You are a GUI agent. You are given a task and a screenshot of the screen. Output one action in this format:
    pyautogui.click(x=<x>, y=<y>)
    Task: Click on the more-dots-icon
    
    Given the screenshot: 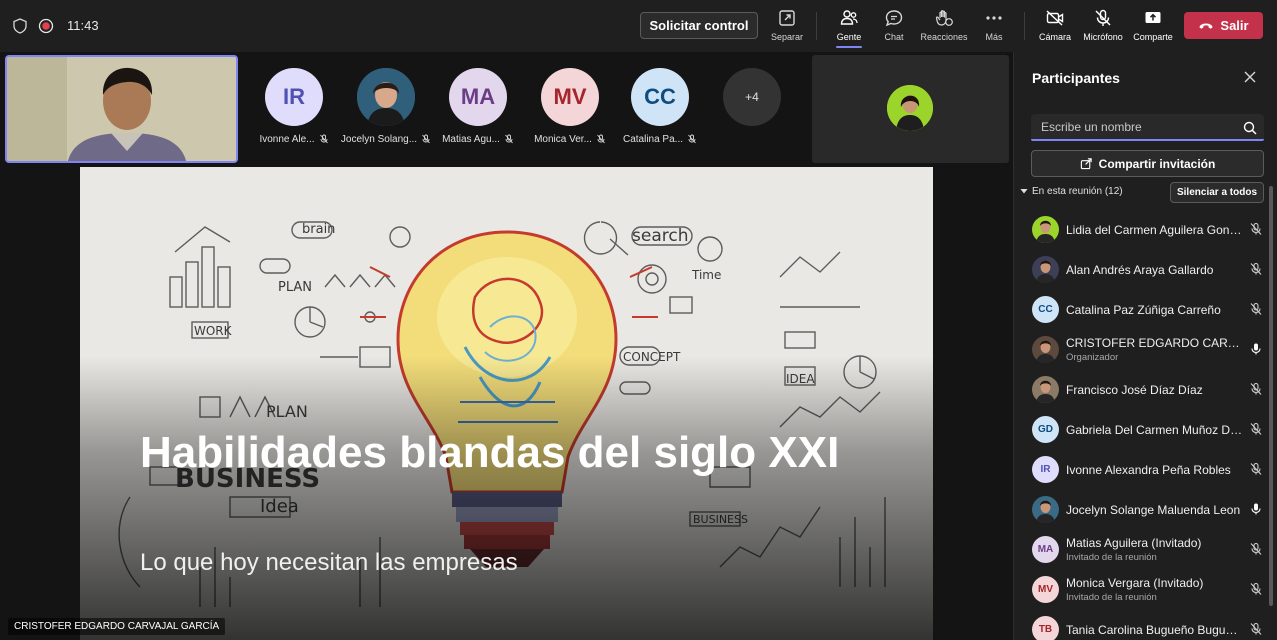 What is the action you would take?
    pyautogui.click(x=994, y=18)
    